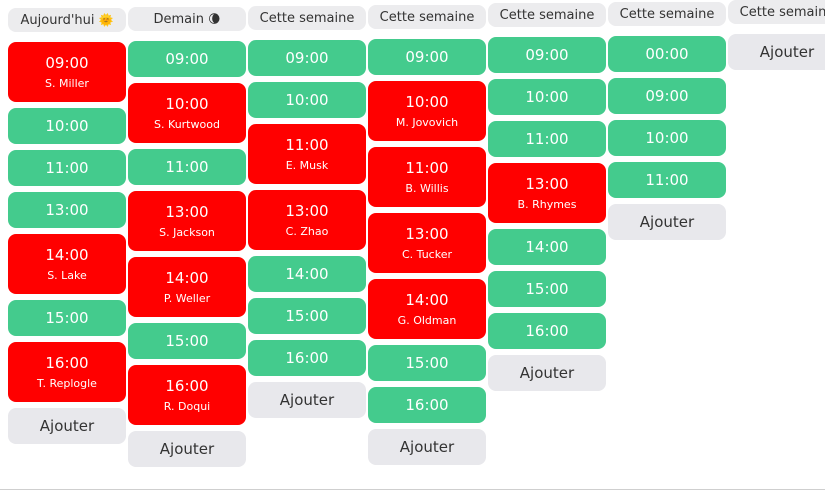  I want to click on booked-slot: 10:00 S. Kurtwood, so click(187, 113).